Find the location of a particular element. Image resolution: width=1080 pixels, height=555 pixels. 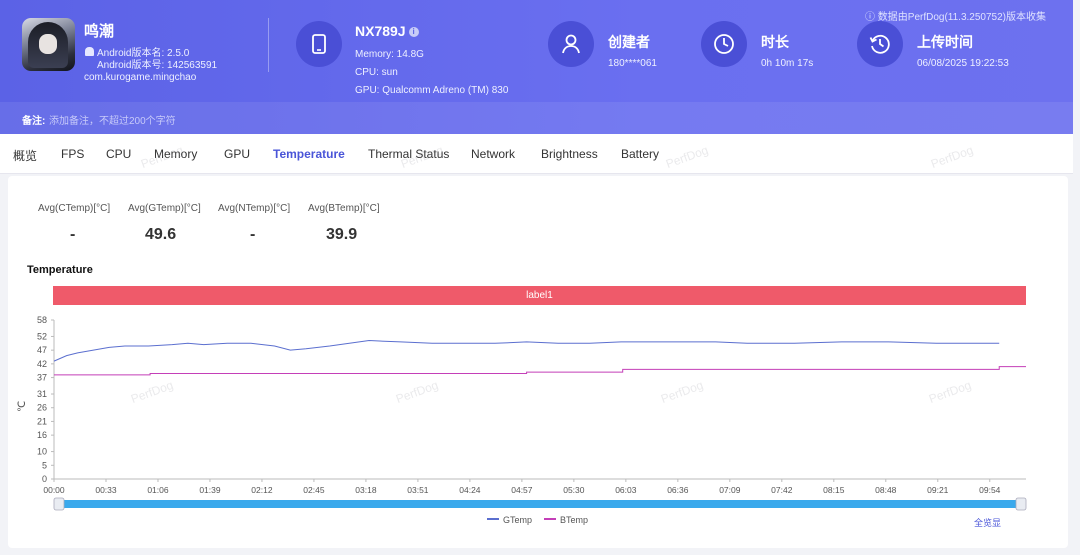

y-tick-label: 52 is located at coordinates (42, 336).